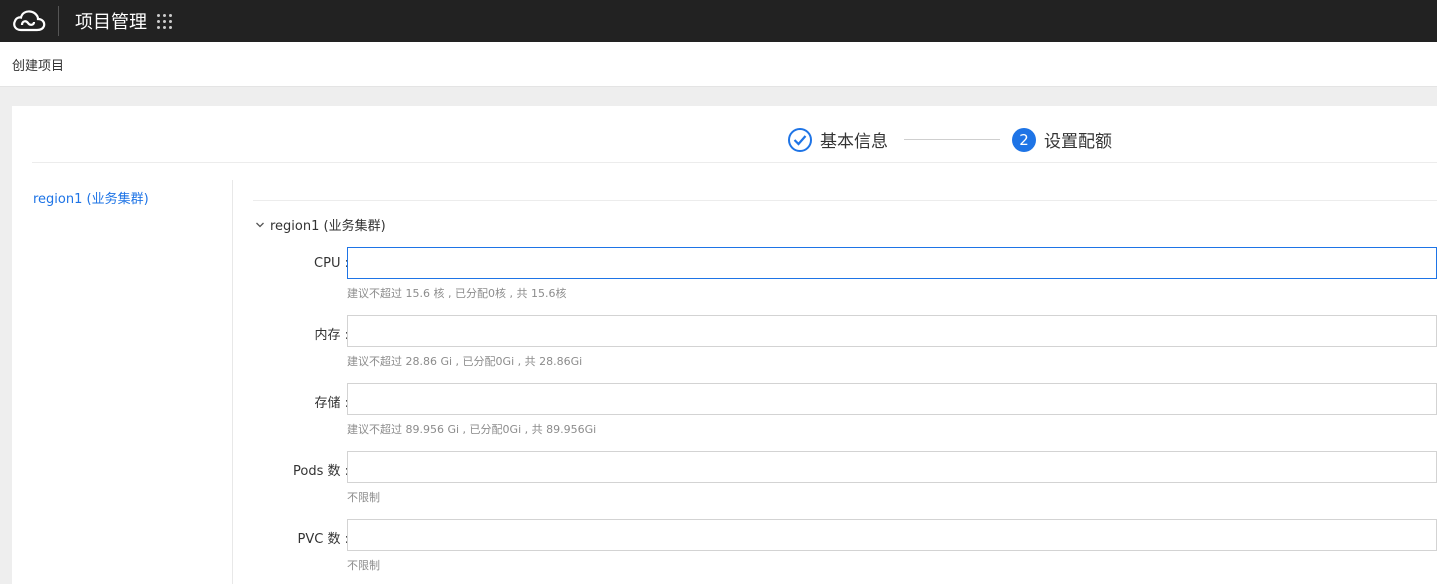 Image resolution: width=1437 pixels, height=584 pixels. I want to click on sidebar-item-region1: region1 (业务集群), so click(91, 197).